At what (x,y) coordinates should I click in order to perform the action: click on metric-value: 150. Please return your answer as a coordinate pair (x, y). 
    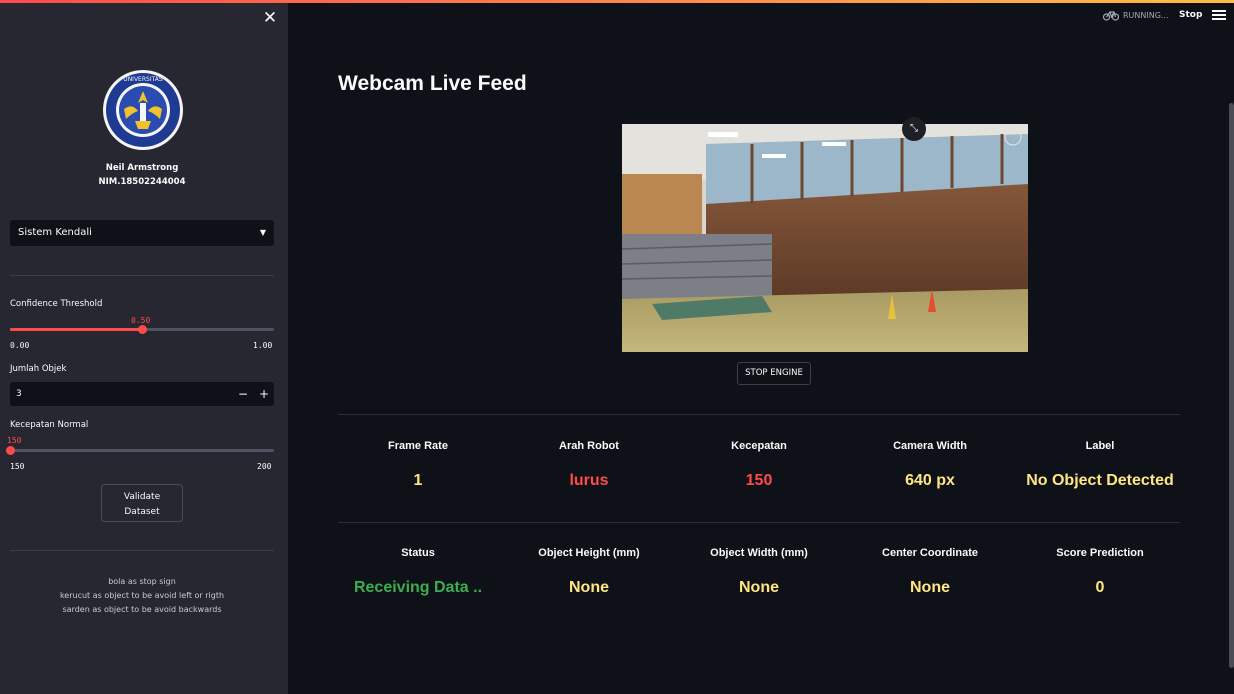
    Looking at the image, I should click on (759, 480).